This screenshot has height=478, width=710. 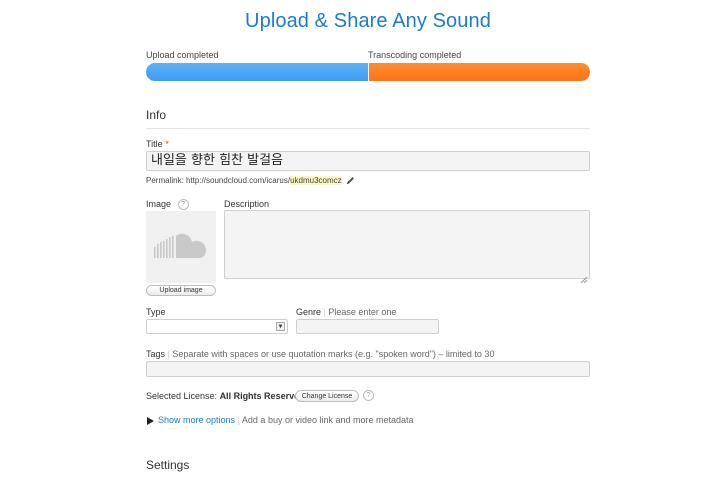 What do you see at coordinates (159, 204) in the screenshot?
I see `image-label-text: Image` at bounding box center [159, 204].